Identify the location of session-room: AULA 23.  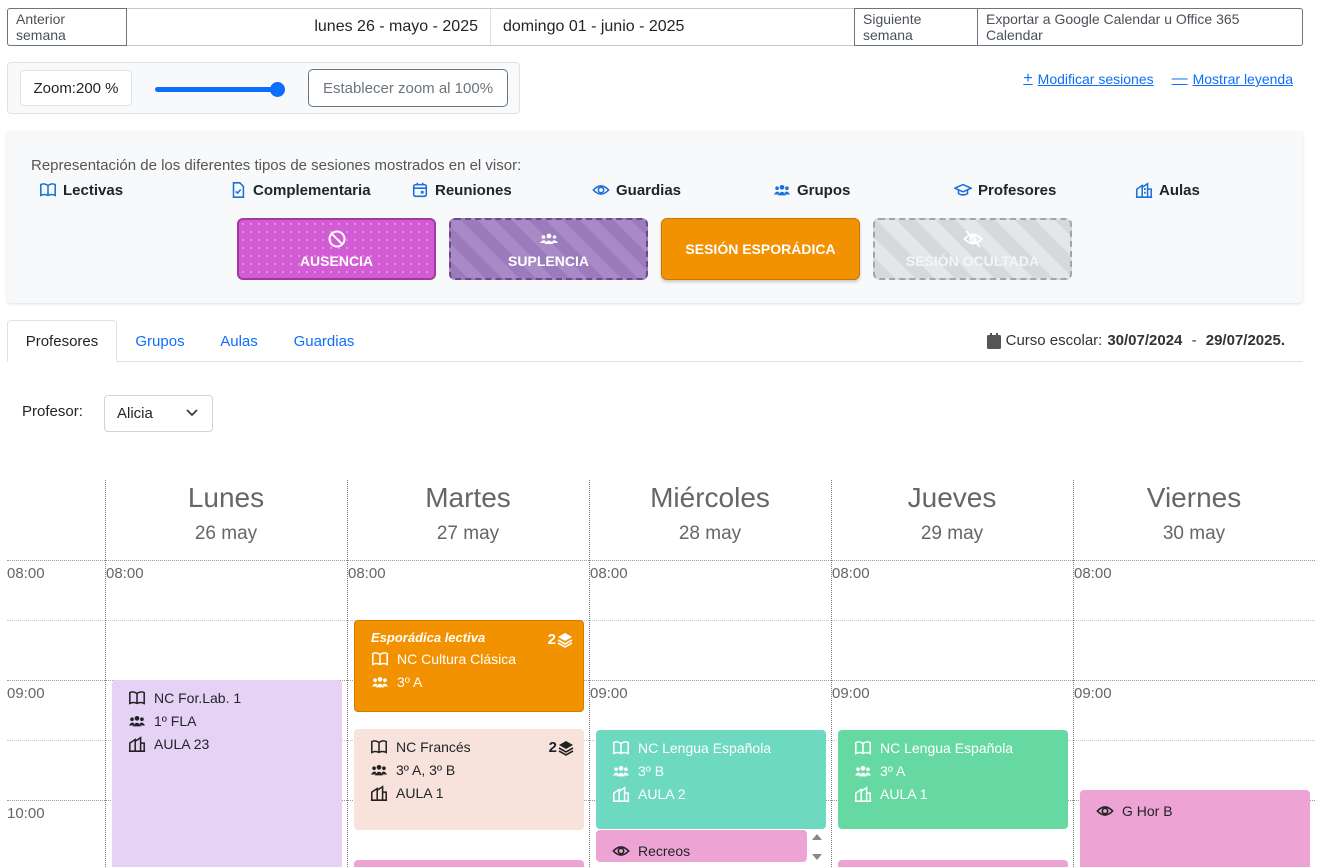
(182, 743).